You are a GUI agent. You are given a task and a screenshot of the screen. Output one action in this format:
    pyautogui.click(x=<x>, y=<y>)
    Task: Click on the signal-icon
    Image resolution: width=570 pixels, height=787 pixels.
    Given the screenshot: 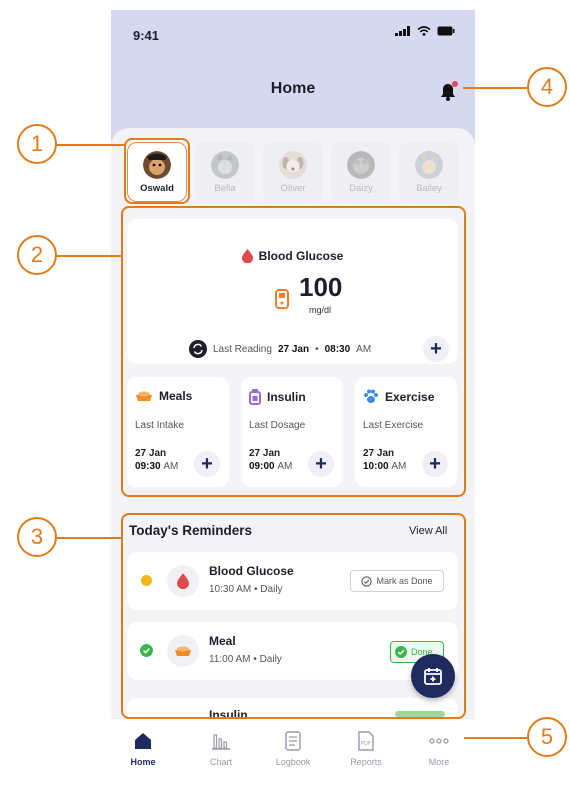 What is the action you would take?
    pyautogui.click(x=402, y=31)
    